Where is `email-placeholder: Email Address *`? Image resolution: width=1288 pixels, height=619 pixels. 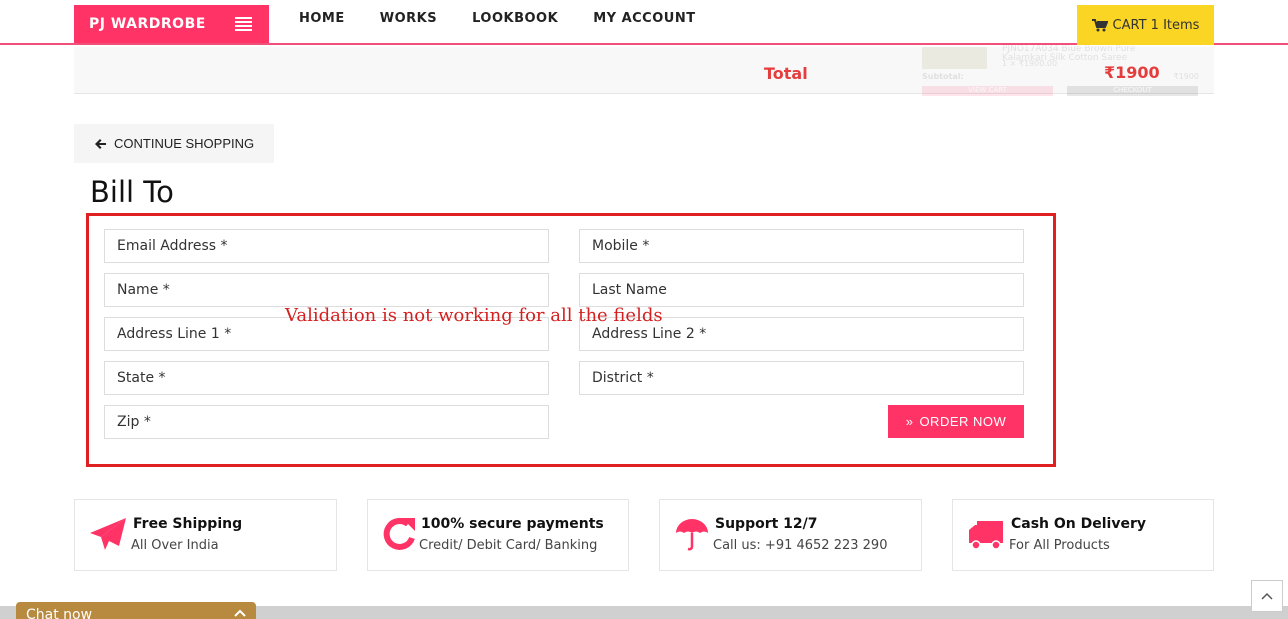
email-placeholder: Email Address * is located at coordinates (172, 246).